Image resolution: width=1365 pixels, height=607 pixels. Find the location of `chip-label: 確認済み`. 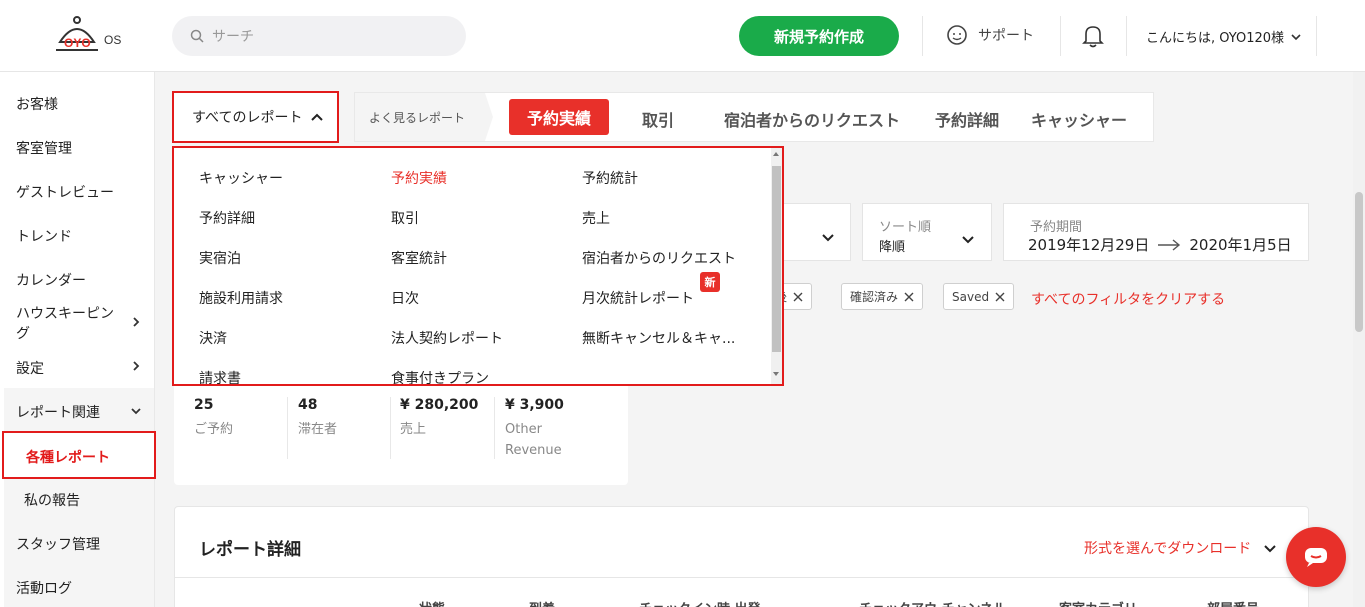

chip-label: 確認済み is located at coordinates (874, 297).